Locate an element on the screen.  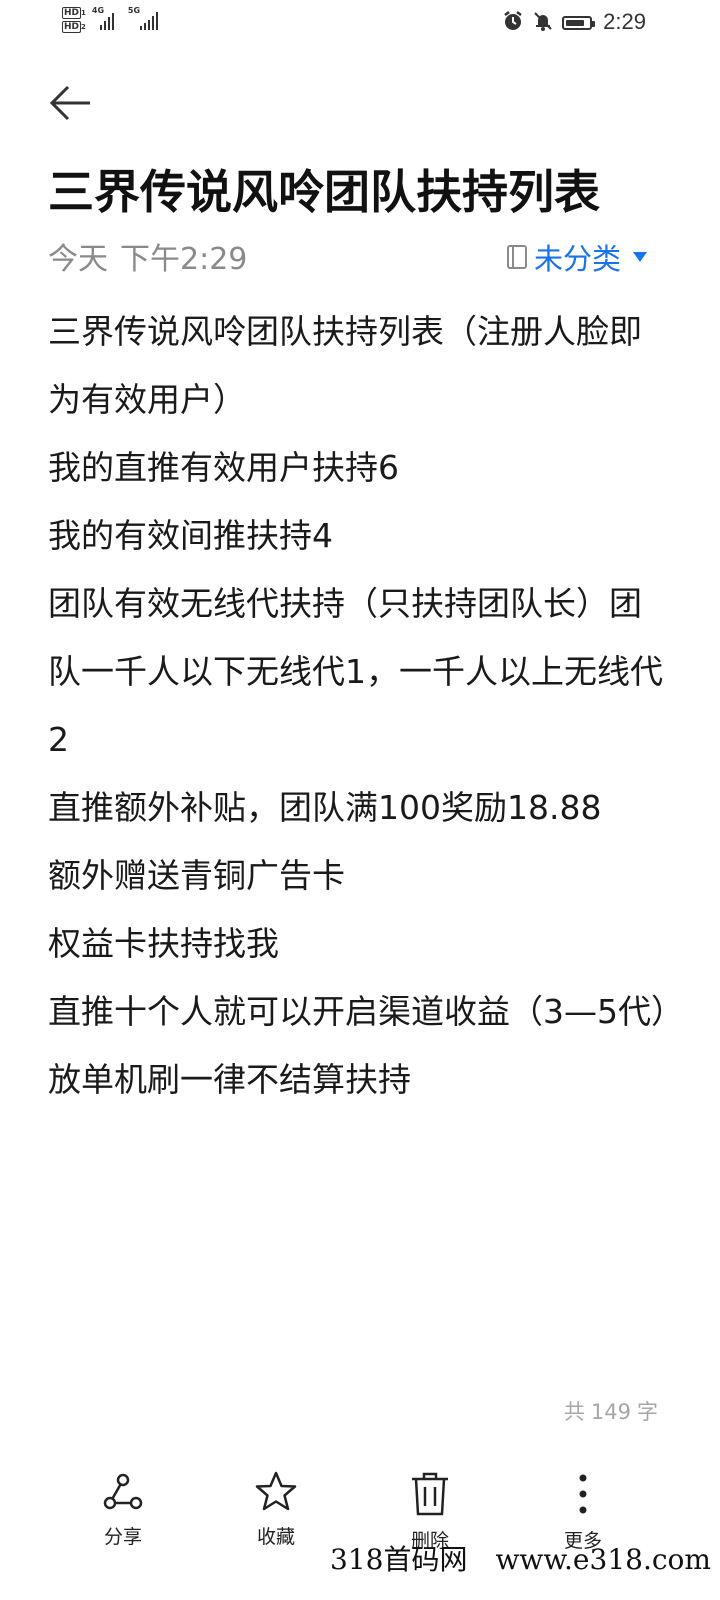
category-selector: 未分类 is located at coordinates (577, 257).